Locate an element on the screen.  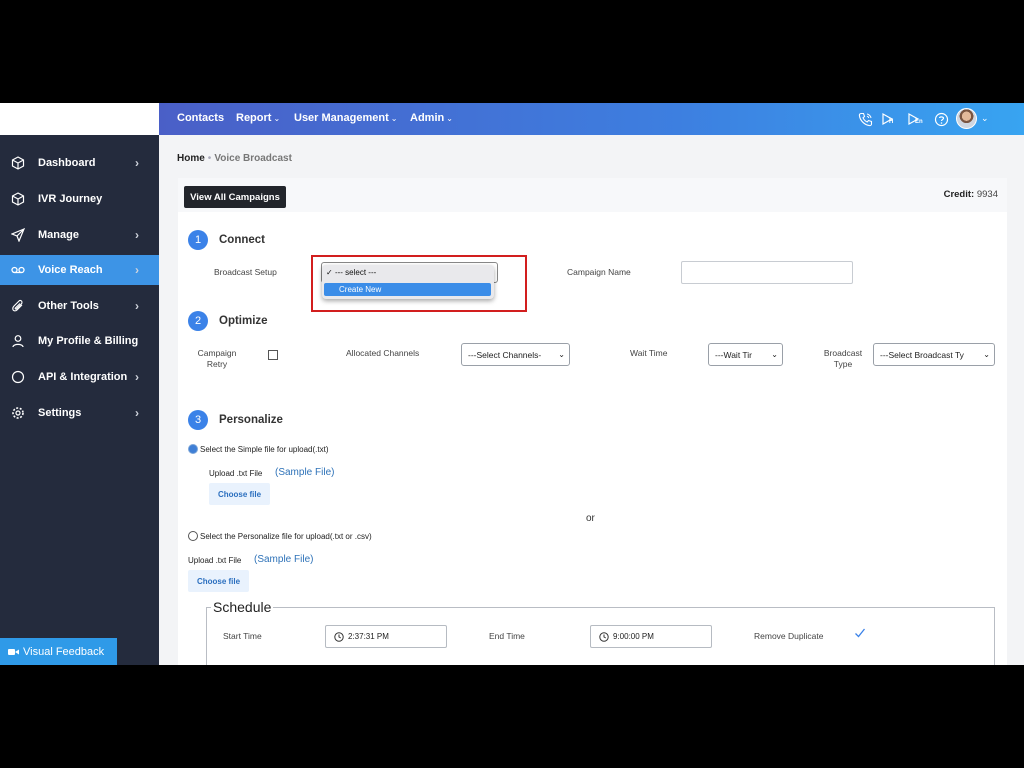
step-number: 3 is located at coordinates (198, 420).